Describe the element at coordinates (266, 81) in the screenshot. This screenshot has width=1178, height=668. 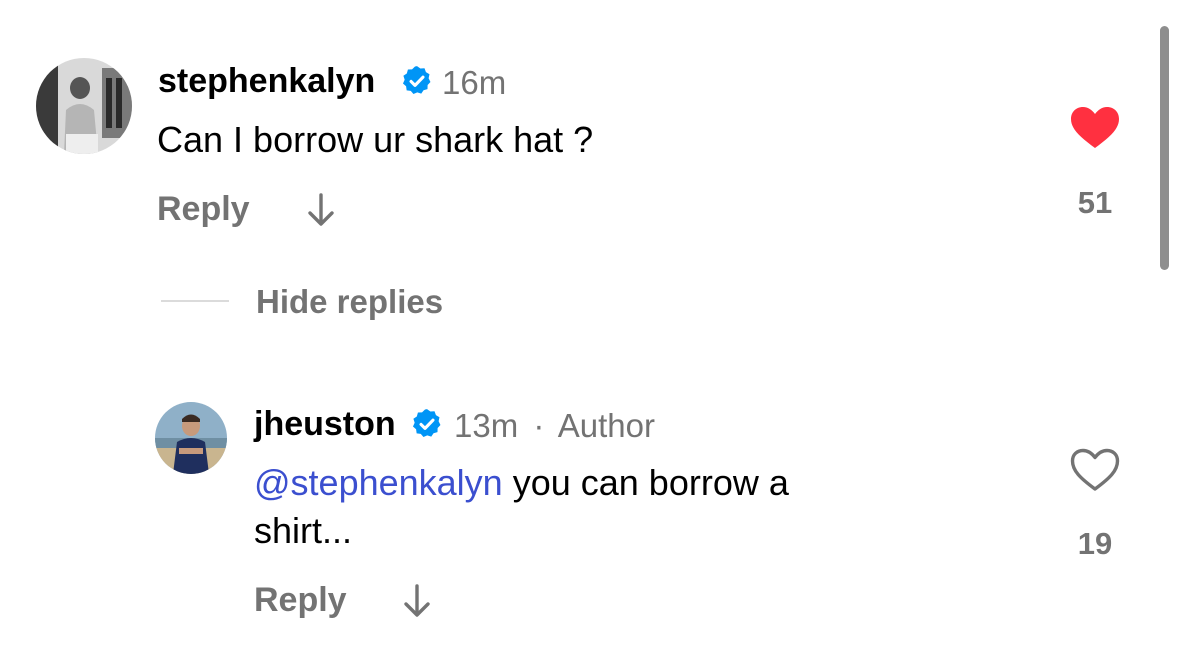
I see `comment-username: stephenkalyn` at that location.